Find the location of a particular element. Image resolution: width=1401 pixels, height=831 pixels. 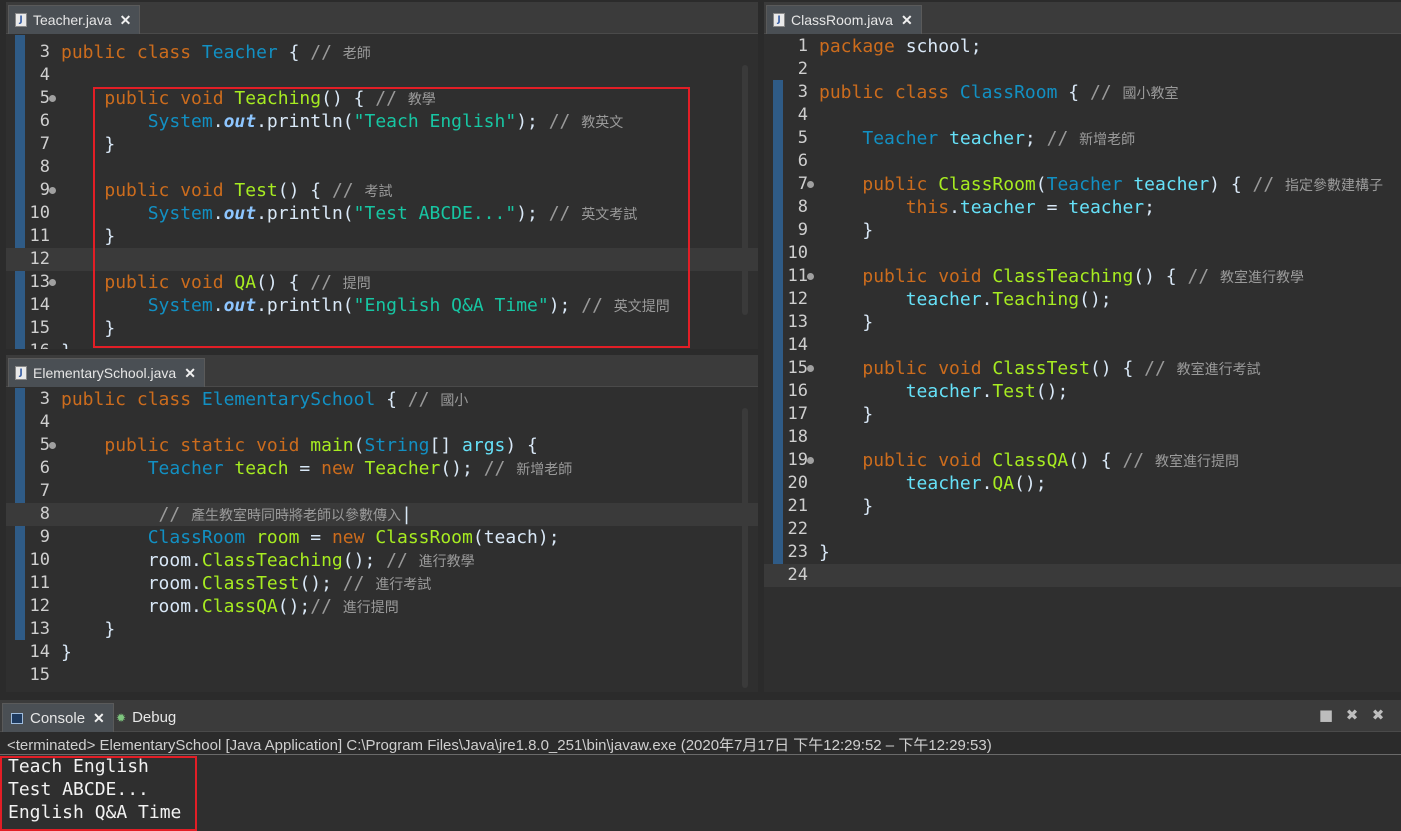

code-line: 9 ClassRoom room = new ClassRoom(teach); is located at coordinates (382, 537).